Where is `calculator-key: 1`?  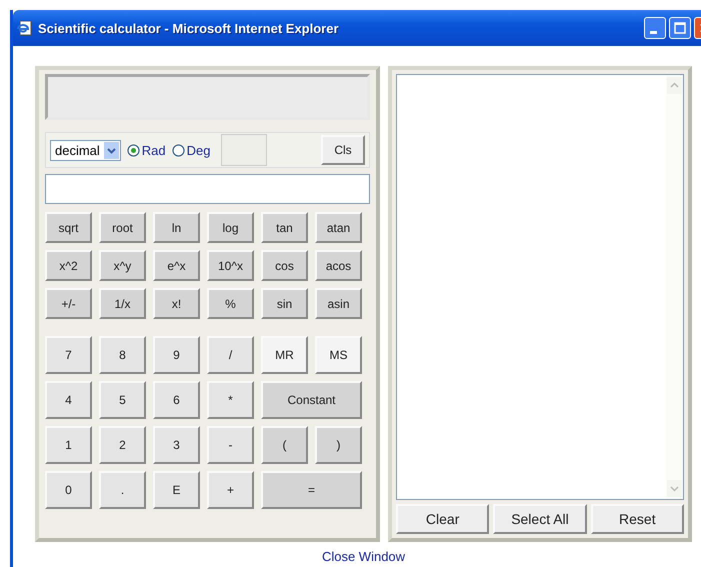 calculator-key: 1 is located at coordinates (68, 445).